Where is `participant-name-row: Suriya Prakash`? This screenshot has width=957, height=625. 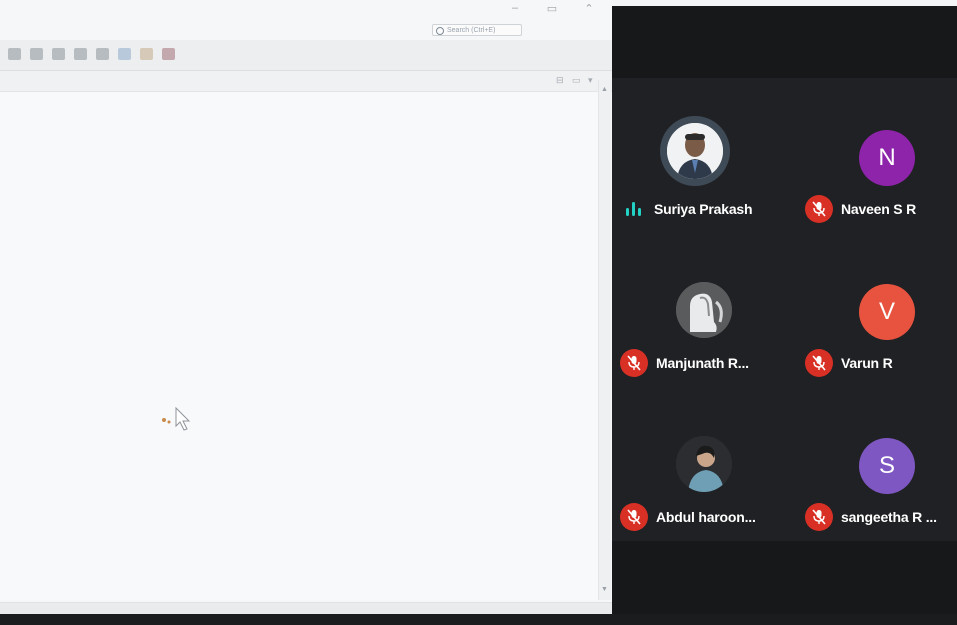 participant-name-row: Suriya Prakash is located at coordinates (688, 209).